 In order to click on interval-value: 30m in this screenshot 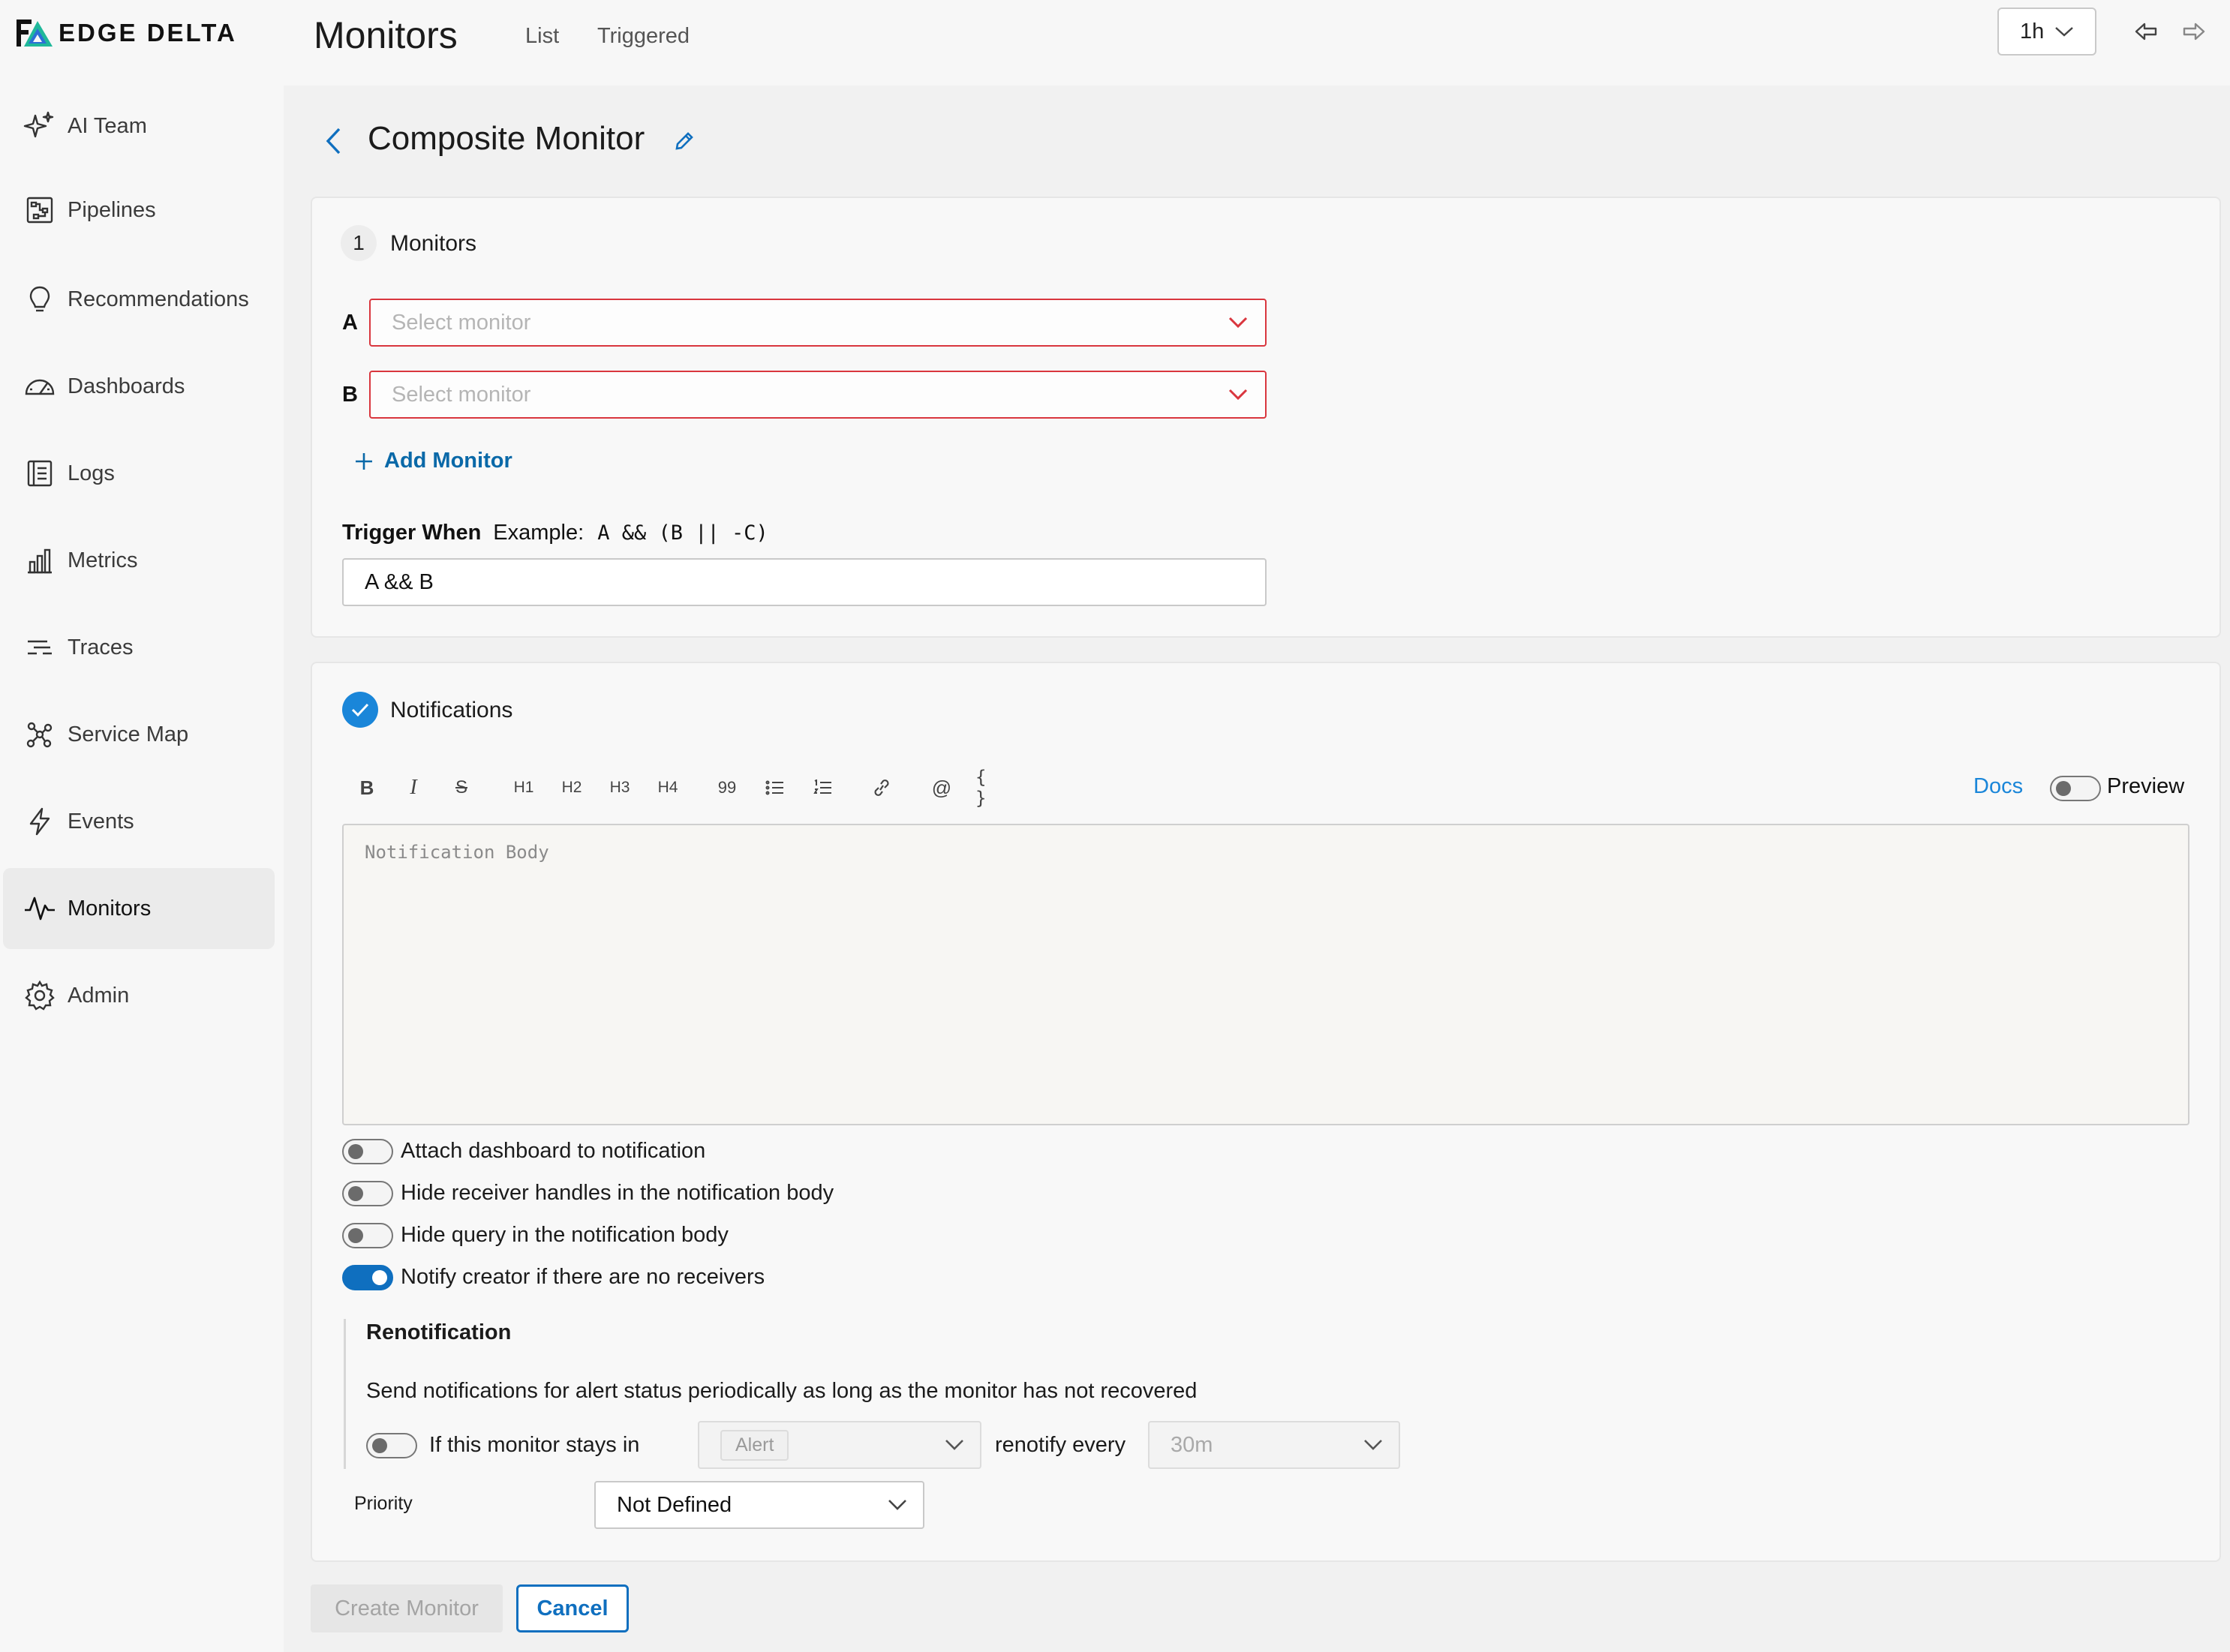, I will do `click(1192, 1444)`.